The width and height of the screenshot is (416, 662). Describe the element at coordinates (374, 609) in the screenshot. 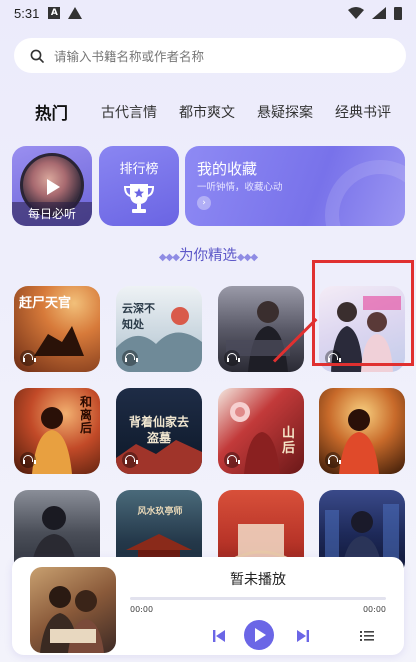

I see `time-total: 00:00` at that location.